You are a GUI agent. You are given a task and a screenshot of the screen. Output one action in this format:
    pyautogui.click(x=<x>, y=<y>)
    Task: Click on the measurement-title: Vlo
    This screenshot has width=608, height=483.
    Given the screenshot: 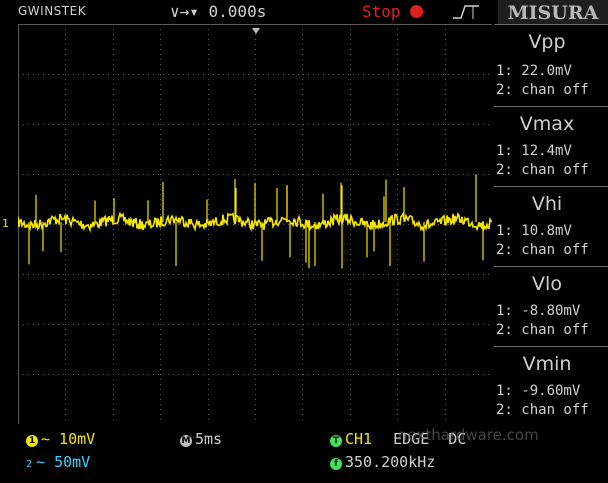 What is the action you would take?
    pyautogui.click(x=547, y=284)
    